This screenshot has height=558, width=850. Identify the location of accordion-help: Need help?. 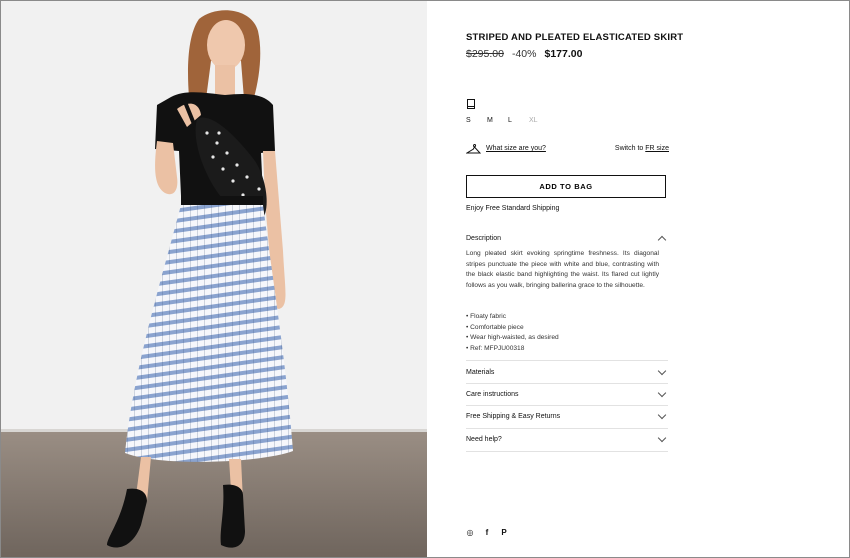
(567, 439).